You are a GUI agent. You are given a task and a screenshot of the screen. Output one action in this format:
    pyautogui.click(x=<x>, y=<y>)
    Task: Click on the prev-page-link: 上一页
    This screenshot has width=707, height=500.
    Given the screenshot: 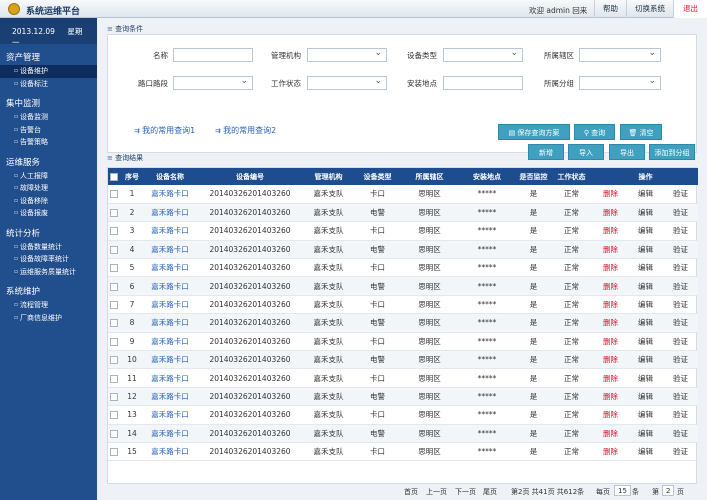 What is the action you would take?
    pyautogui.click(x=436, y=492)
    